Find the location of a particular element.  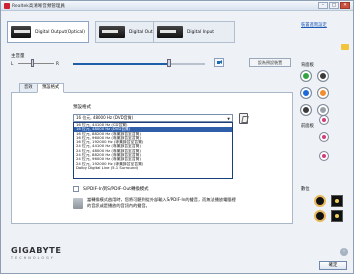

jack-rear-orange is located at coordinates (323, 93).